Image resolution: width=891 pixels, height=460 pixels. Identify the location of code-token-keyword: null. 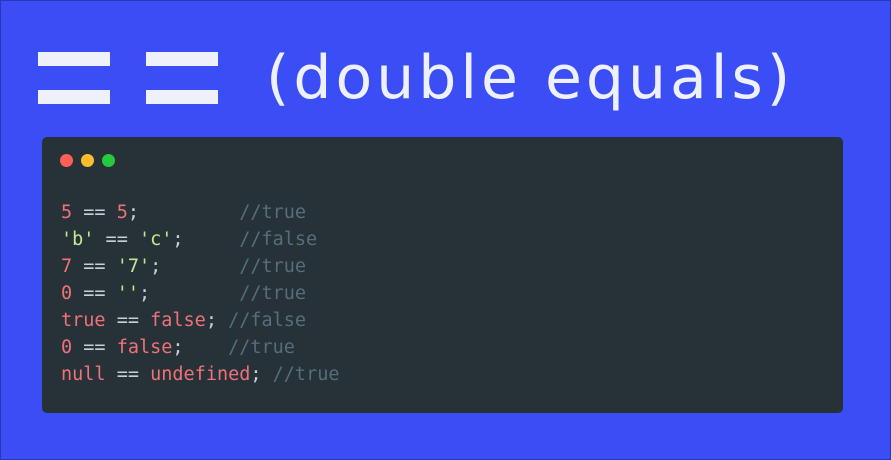
(83, 374).